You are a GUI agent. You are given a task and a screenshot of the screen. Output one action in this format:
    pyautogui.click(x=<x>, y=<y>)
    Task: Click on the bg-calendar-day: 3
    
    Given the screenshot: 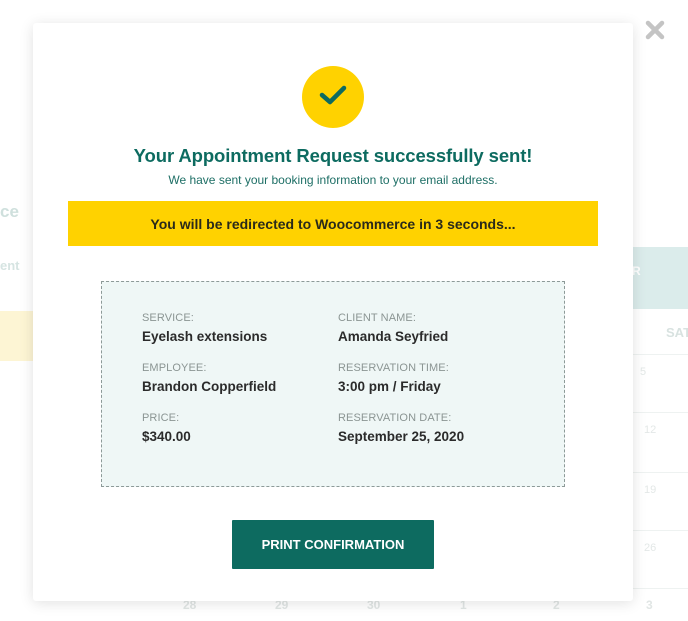 What is the action you would take?
    pyautogui.click(x=649, y=605)
    